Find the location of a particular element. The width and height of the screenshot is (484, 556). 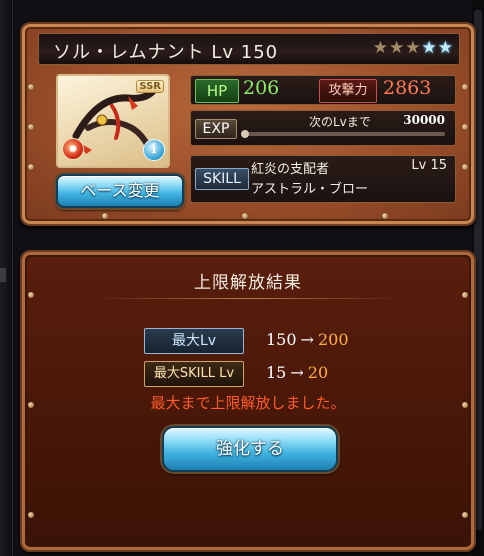

title-divider is located at coordinates (248, 298).